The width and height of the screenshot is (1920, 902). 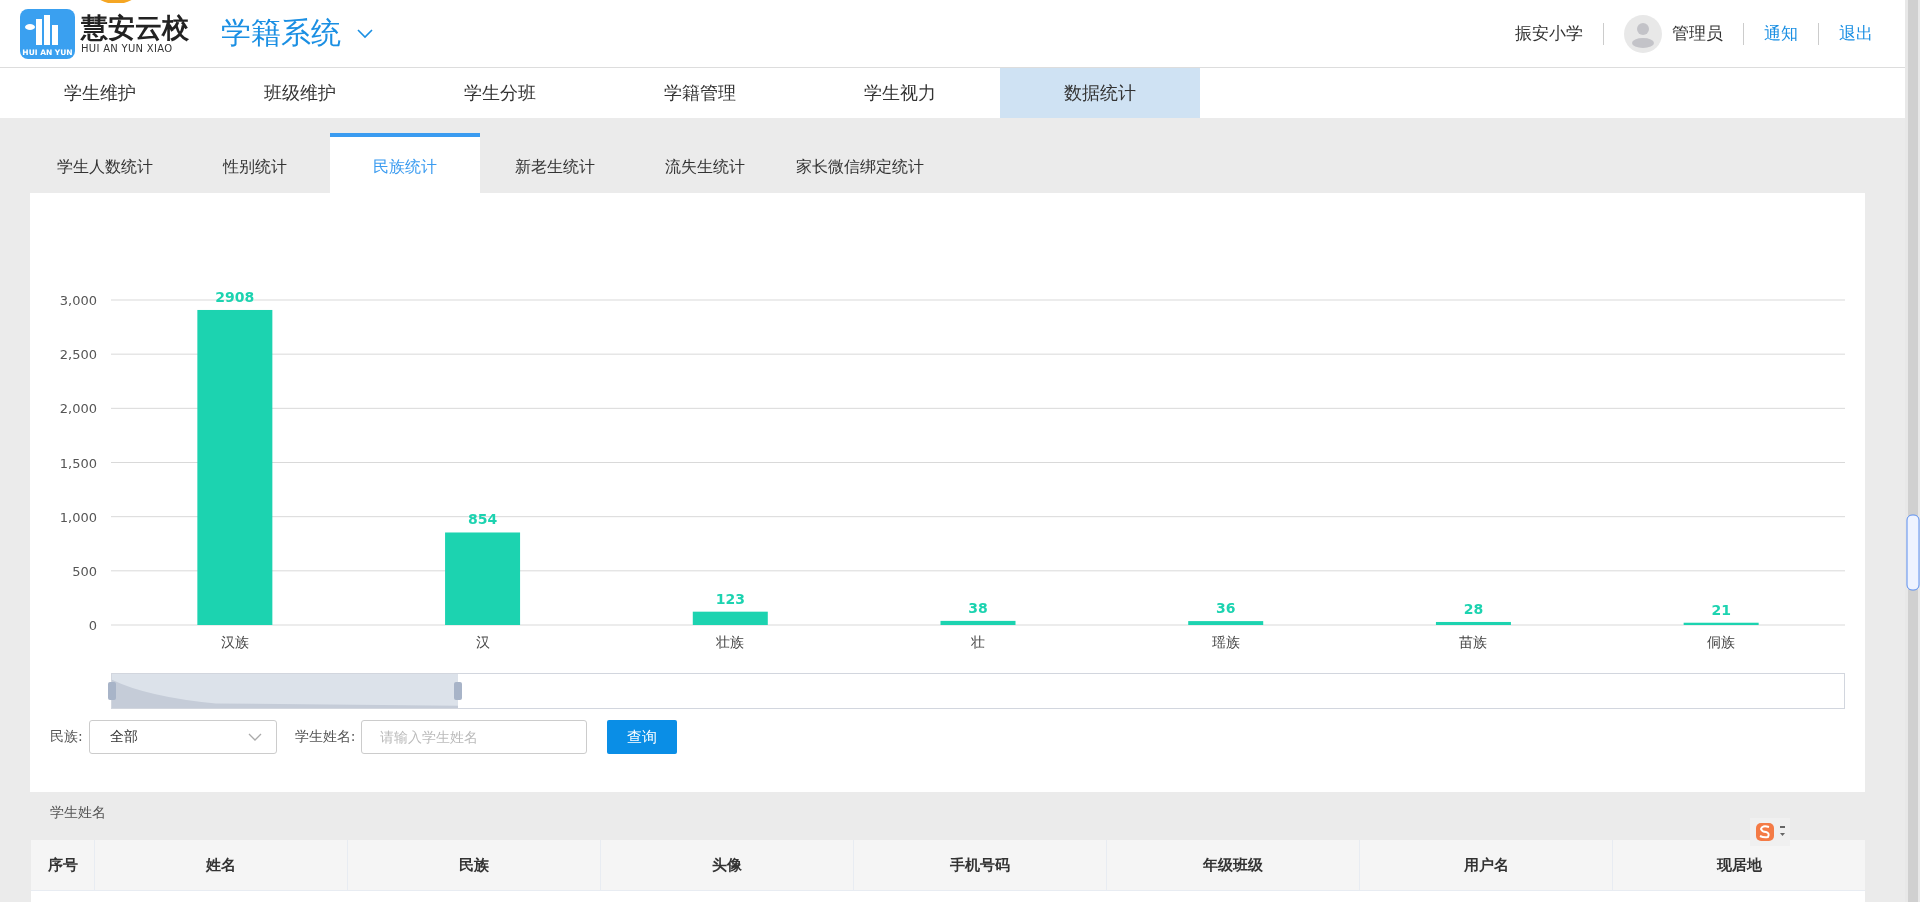 What do you see at coordinates (730, 642) in the screenshot?
I see `x-axis-label: 壮族` at bounding box center [730, 642].